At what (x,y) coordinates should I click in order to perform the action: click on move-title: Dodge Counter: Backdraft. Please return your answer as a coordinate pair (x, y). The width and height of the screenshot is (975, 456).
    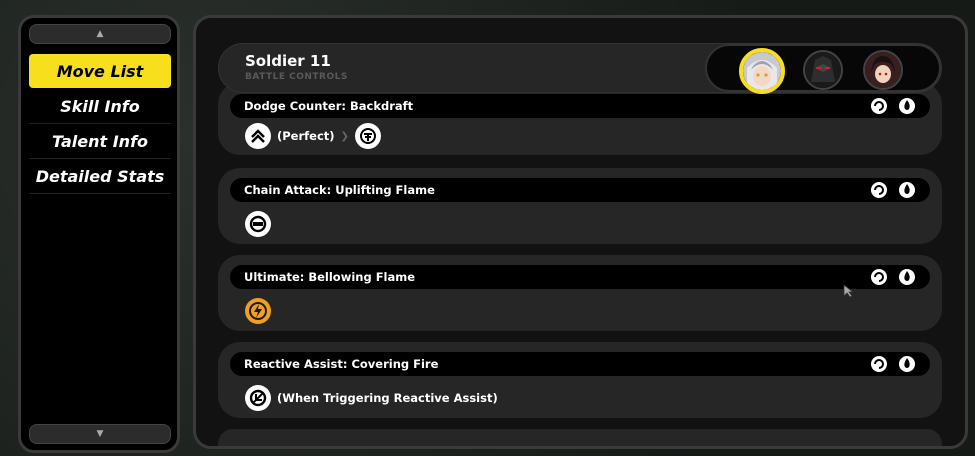
    Looking at the image, I should click on (329, 106).